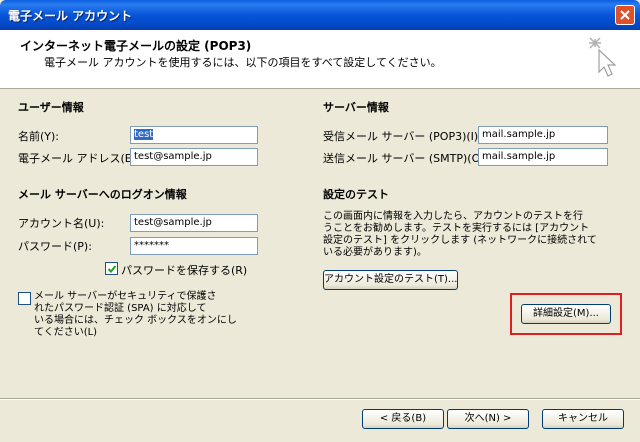 The image size is (640, 442). What do you see at coordinates (194, 157) in the screenshot?
I see `email-input: test@sample.jp` at bounding box center [194, 157].